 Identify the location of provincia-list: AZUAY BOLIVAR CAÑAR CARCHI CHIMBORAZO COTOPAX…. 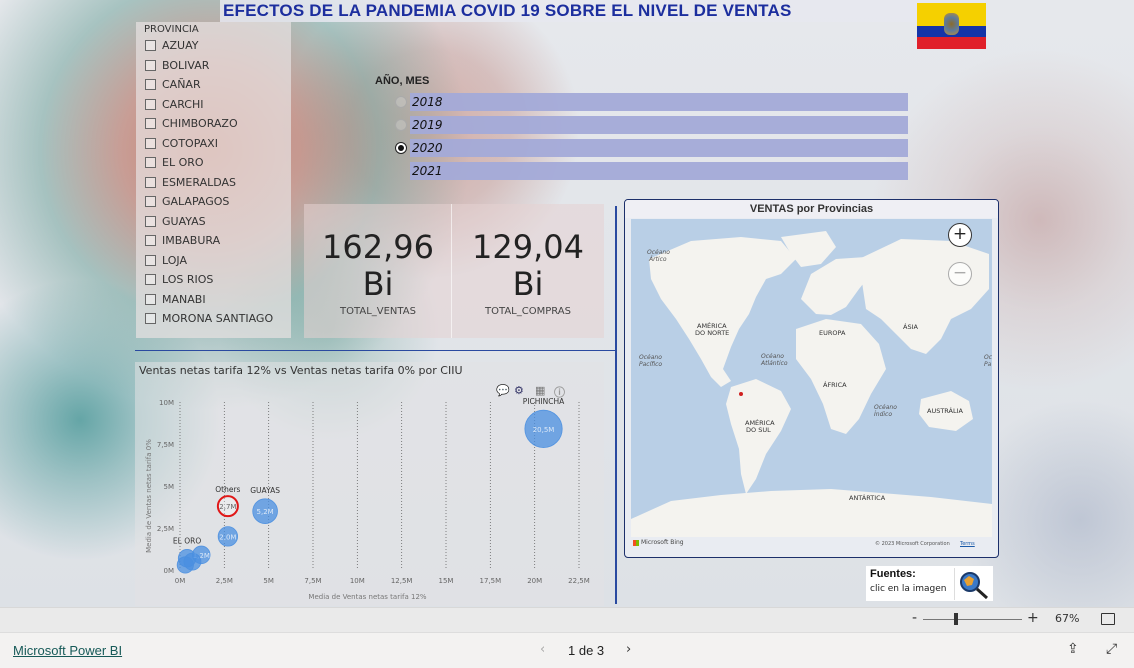
(213, 182).